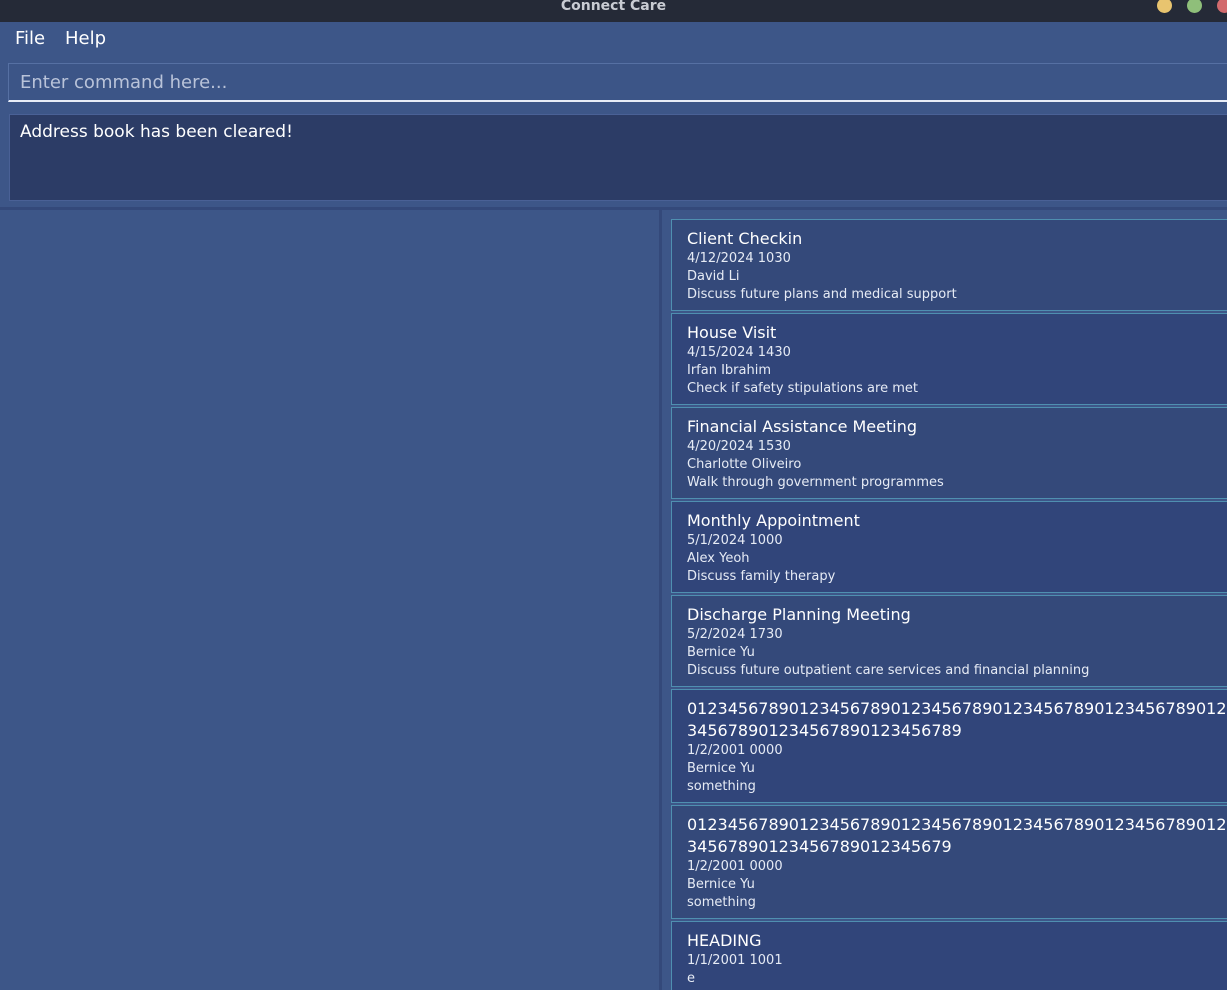 This screenshot has height=990, width=1227. What do you see at coordinates (744, 464) in the screenshot?
I see `appointment-person: Charlotte Oliveiro` at bounding box center [744, 464].